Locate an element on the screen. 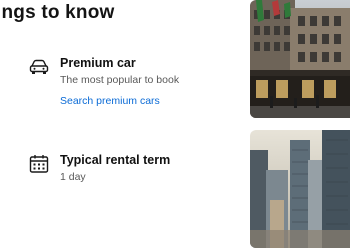 The width and height of the screenshot is (350, 250). item-title: Typical rental term is located at coordinates (115, 160).